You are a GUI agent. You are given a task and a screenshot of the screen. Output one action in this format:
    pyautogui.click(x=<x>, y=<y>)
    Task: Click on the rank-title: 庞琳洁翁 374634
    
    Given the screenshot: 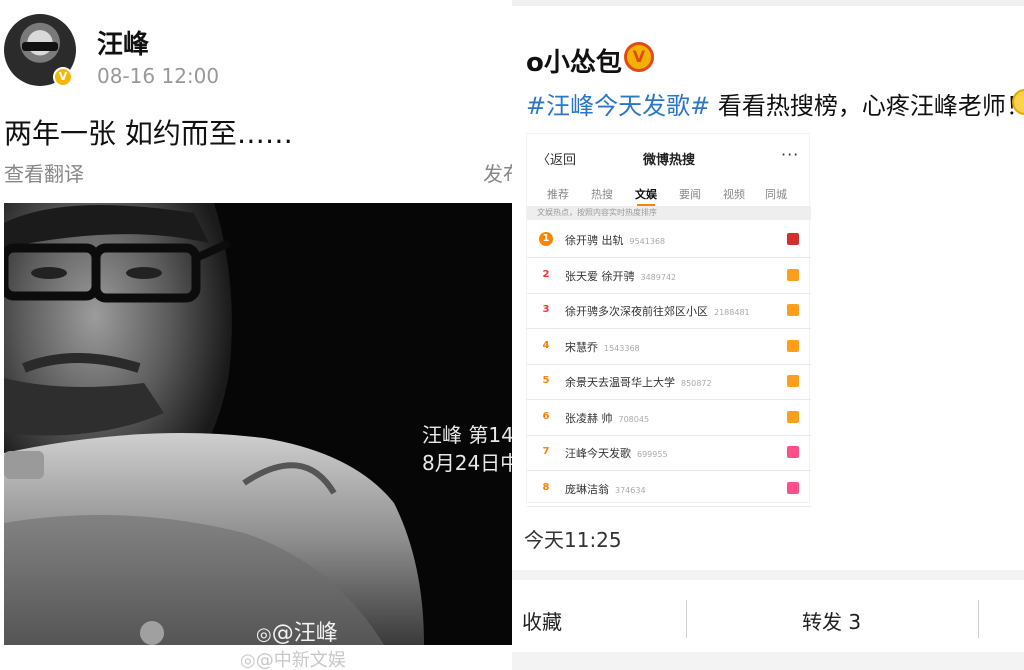 What is the action you would take?
    pyautogui.click(x=605, y=489)
    